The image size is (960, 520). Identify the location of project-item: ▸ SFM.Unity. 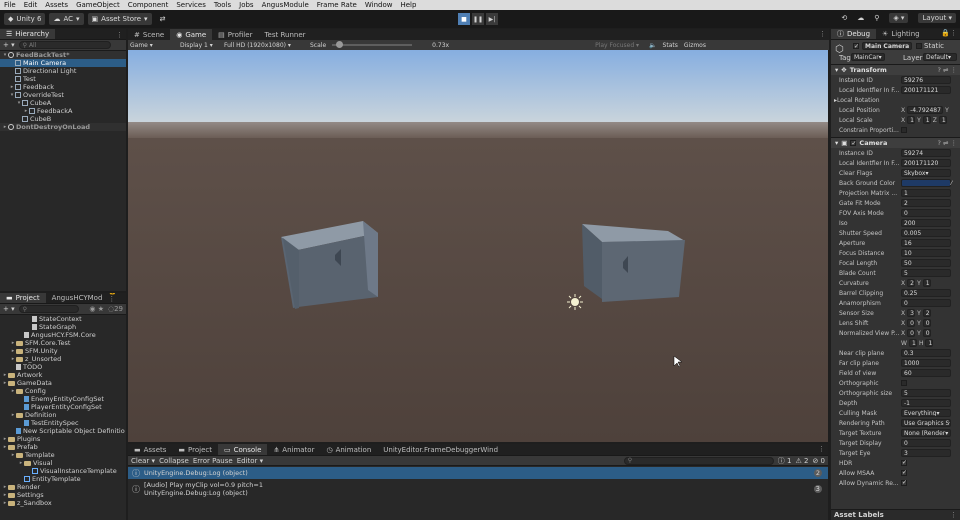
(63, 351).